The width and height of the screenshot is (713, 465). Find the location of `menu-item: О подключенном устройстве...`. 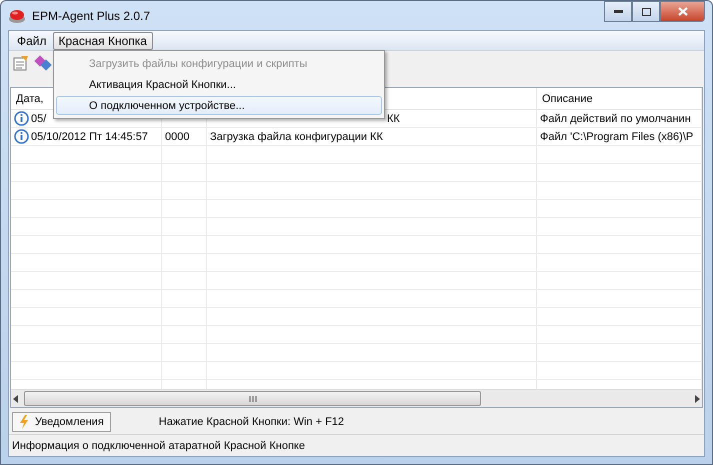

menu-item: О подключенном устройстве... is located at coordinates (219, 105).